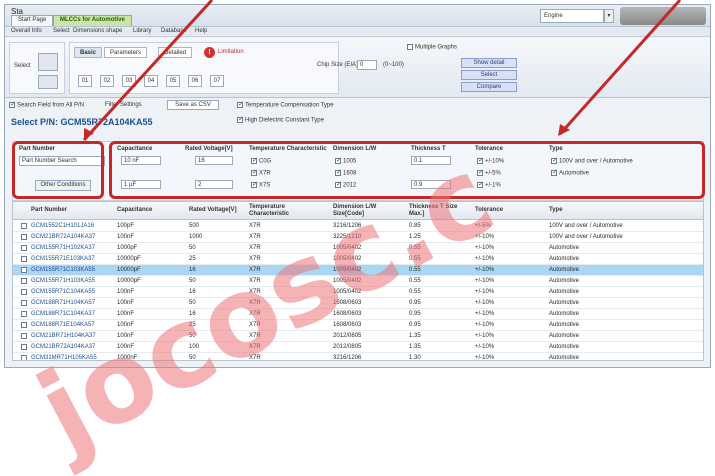 This screenshot has width=715, height=476. I want to click on ribbon-button-06: 06, so click(195, 81).